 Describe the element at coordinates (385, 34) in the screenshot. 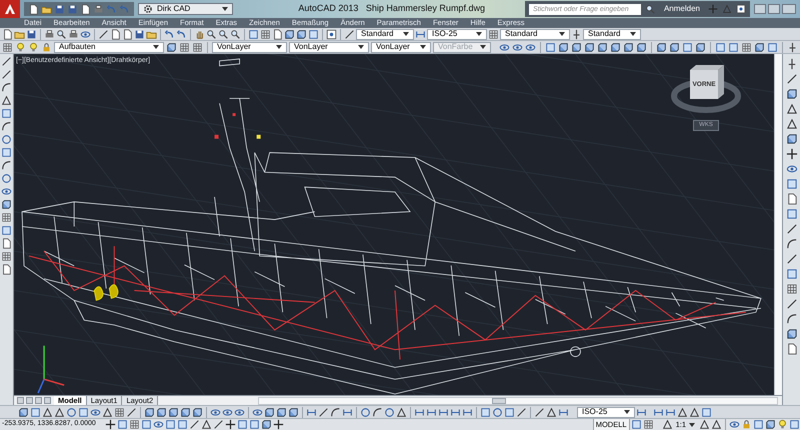

I see `text-style-dropdown: Standard` at that location.